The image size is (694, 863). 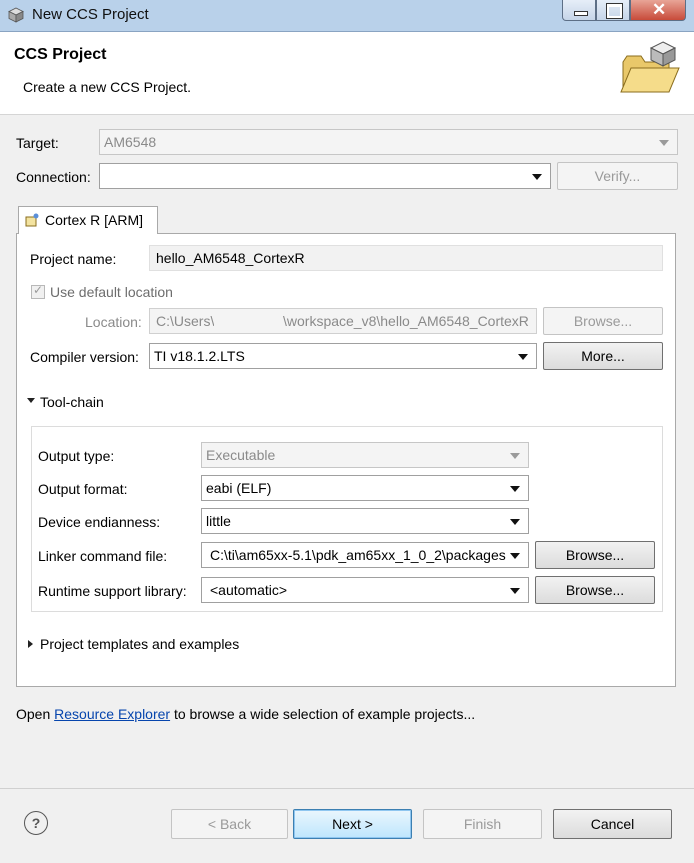 I want to click on location-value-prefix: C:\Users\, so click(x=185, y=321).